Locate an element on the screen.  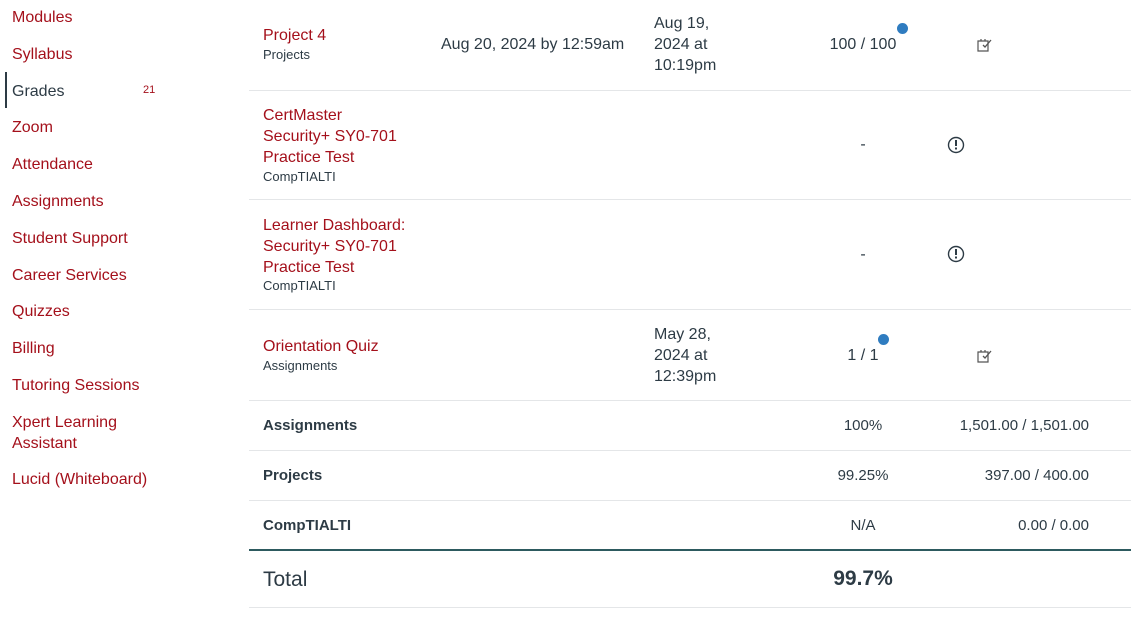
nav-assignments: Assignments is located at coordinates (97, 201).